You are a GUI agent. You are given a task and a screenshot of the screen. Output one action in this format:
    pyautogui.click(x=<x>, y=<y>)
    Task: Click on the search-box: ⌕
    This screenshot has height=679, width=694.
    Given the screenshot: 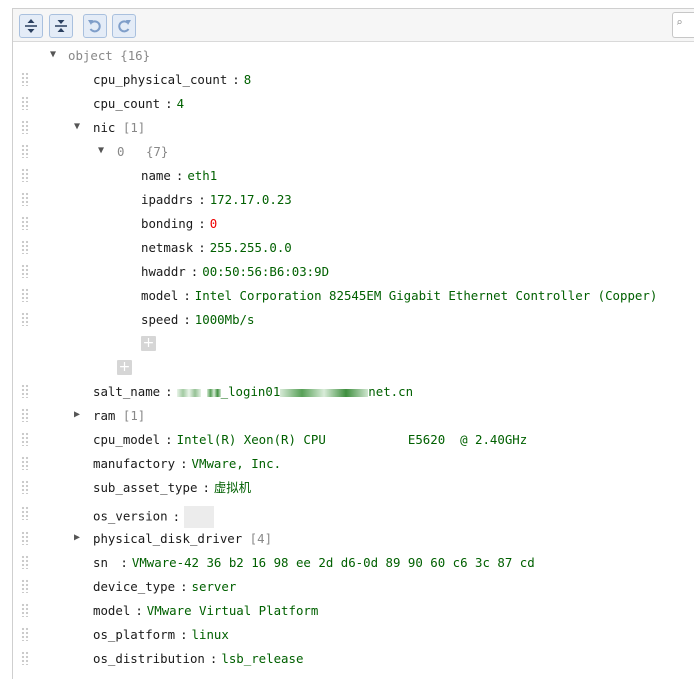 What is the action you would take?
    pyautogui.click(x=683, y=25)
    